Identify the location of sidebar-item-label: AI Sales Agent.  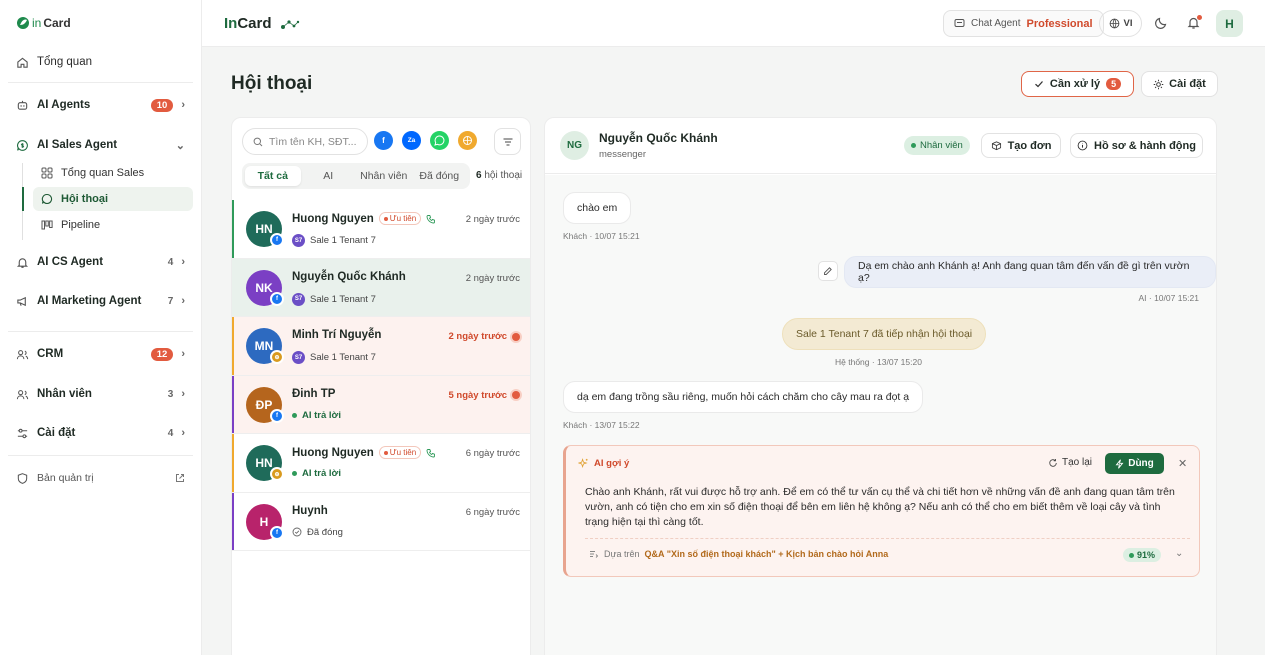
(77, 145).